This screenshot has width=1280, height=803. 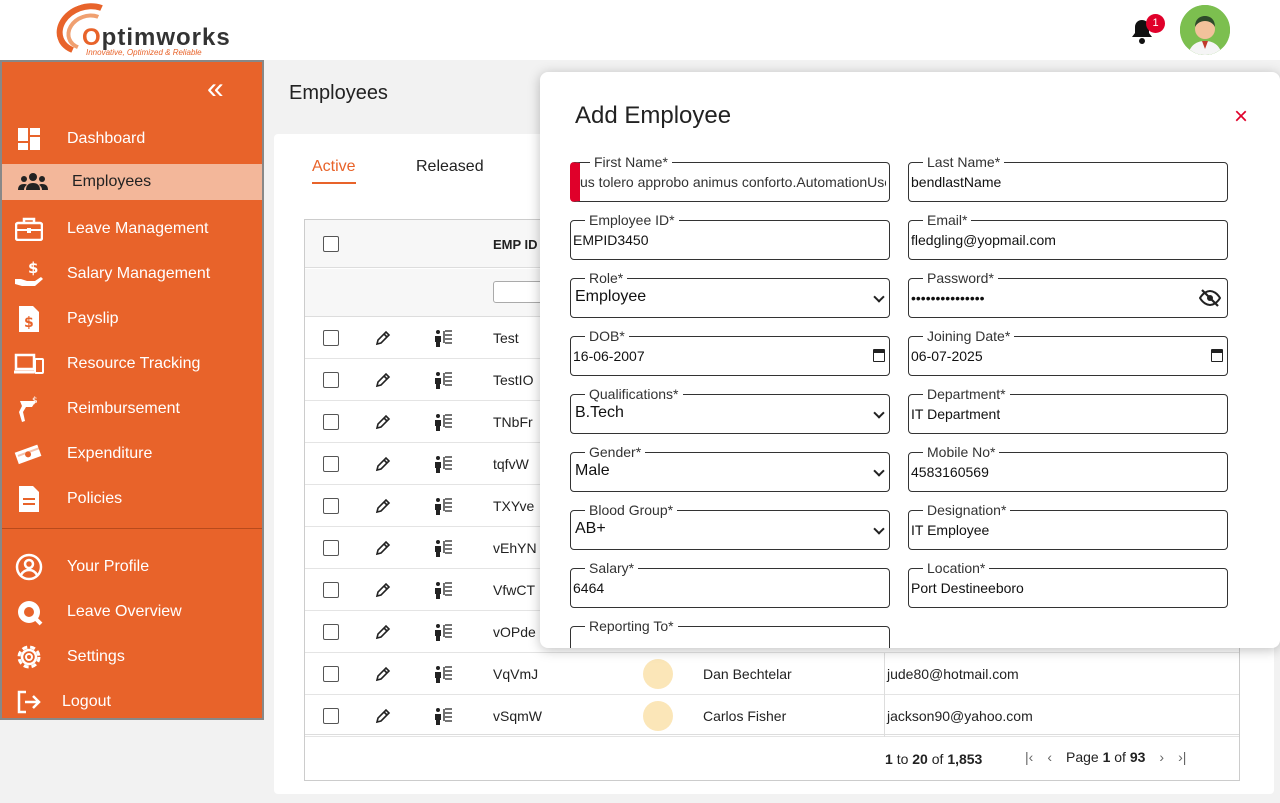 I want to click on emp-id-cell: tqfvW, so click(x=511, y=464).